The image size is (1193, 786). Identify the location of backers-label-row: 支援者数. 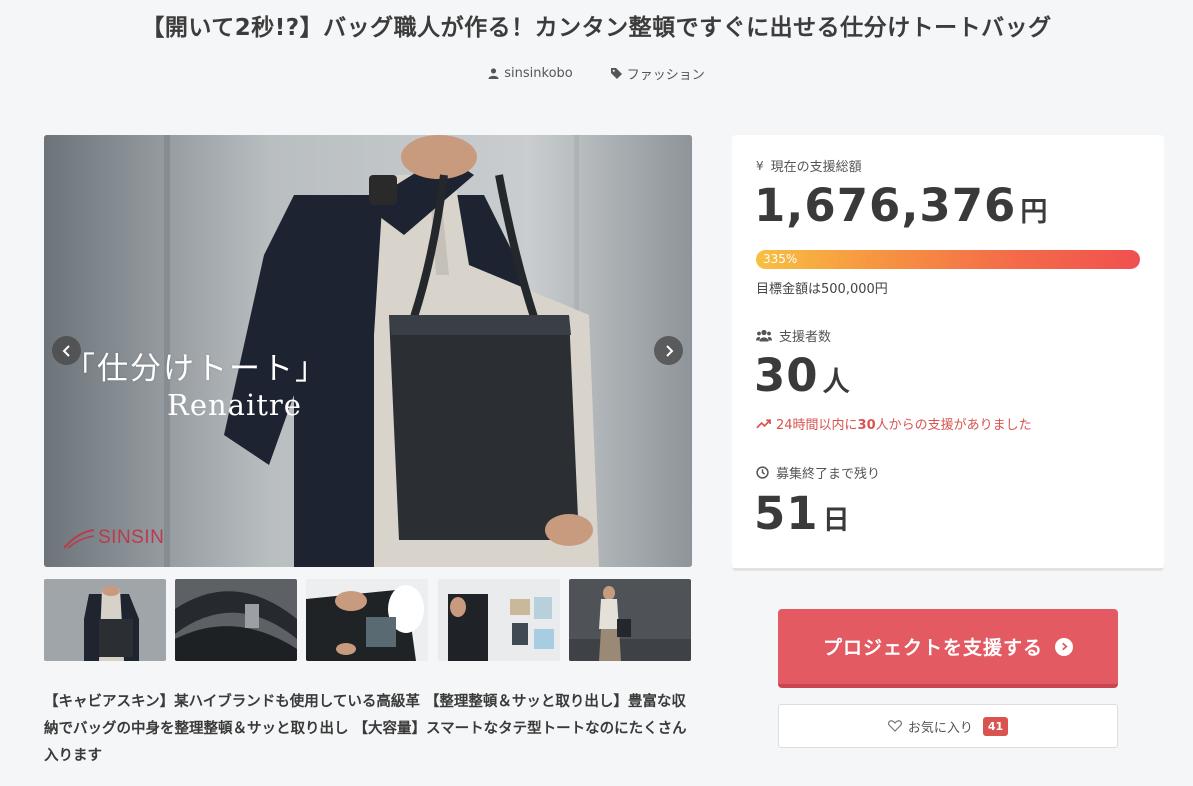
(793, 335).